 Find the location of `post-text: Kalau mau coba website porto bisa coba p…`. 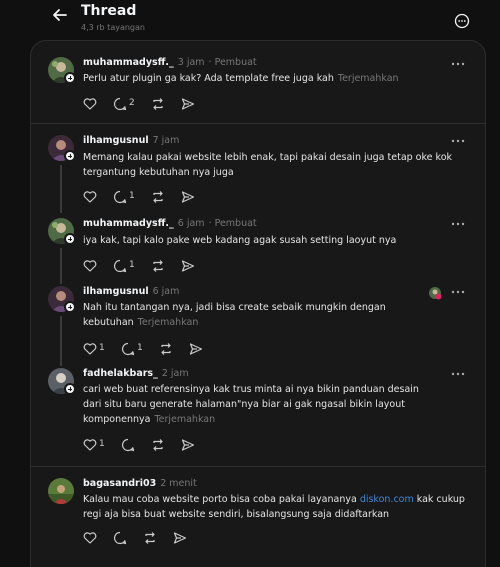

post-text: Kalau mau coba website porto bisa coba p… is located at coordinates (274, 507).